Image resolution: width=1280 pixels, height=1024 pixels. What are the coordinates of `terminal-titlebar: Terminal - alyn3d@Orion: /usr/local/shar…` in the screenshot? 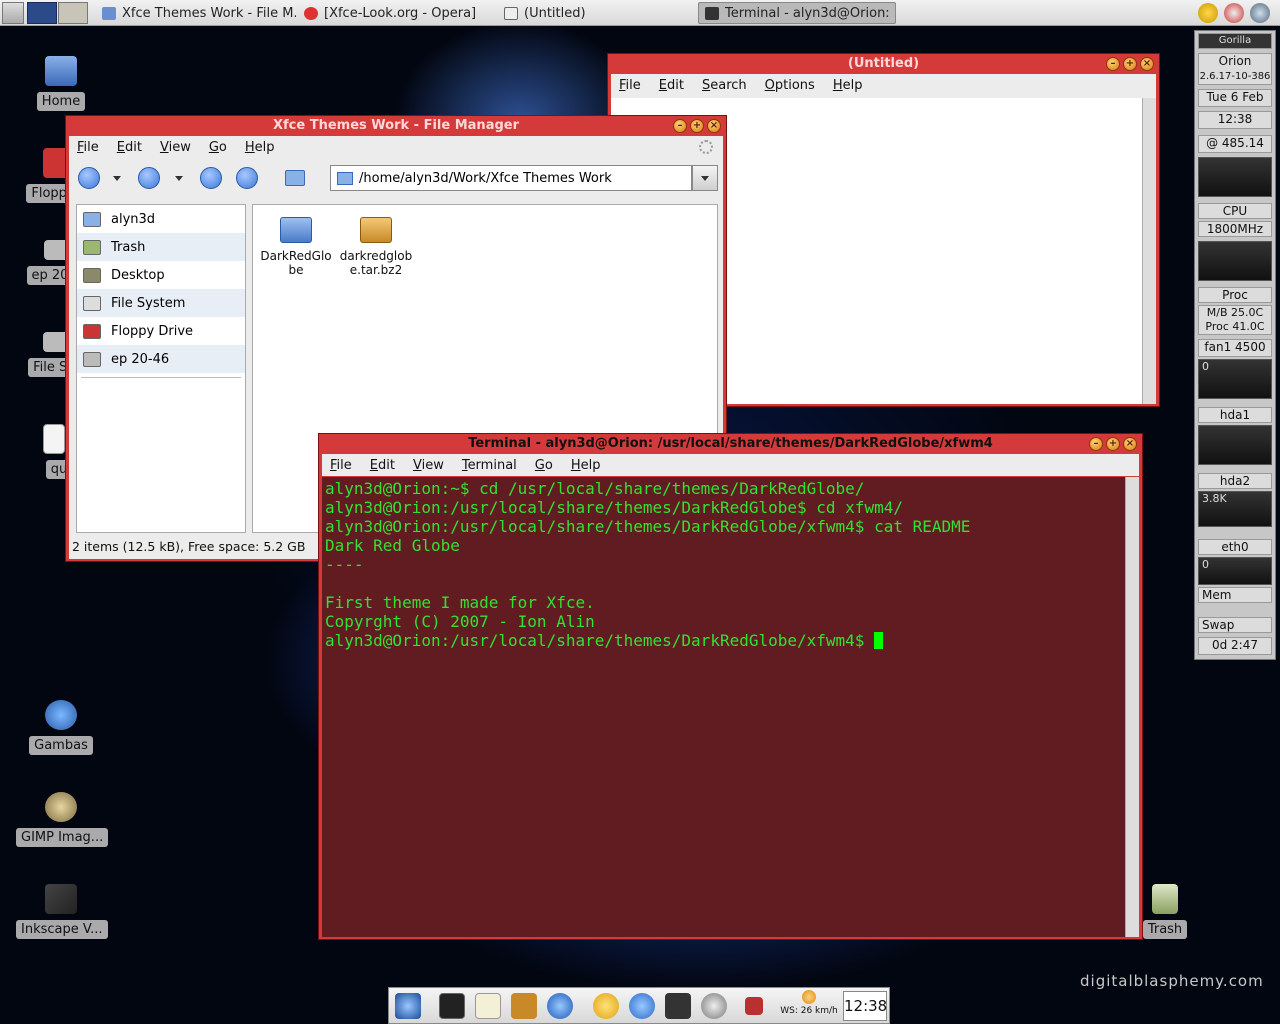 It's located at (730, 444).